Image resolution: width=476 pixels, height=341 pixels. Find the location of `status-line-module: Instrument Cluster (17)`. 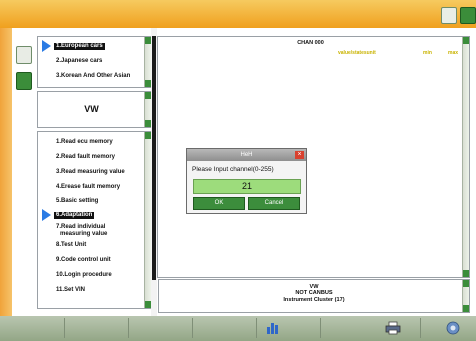

status-line-module: Instrument Cluster (17) is located at coordinates (314, 299).